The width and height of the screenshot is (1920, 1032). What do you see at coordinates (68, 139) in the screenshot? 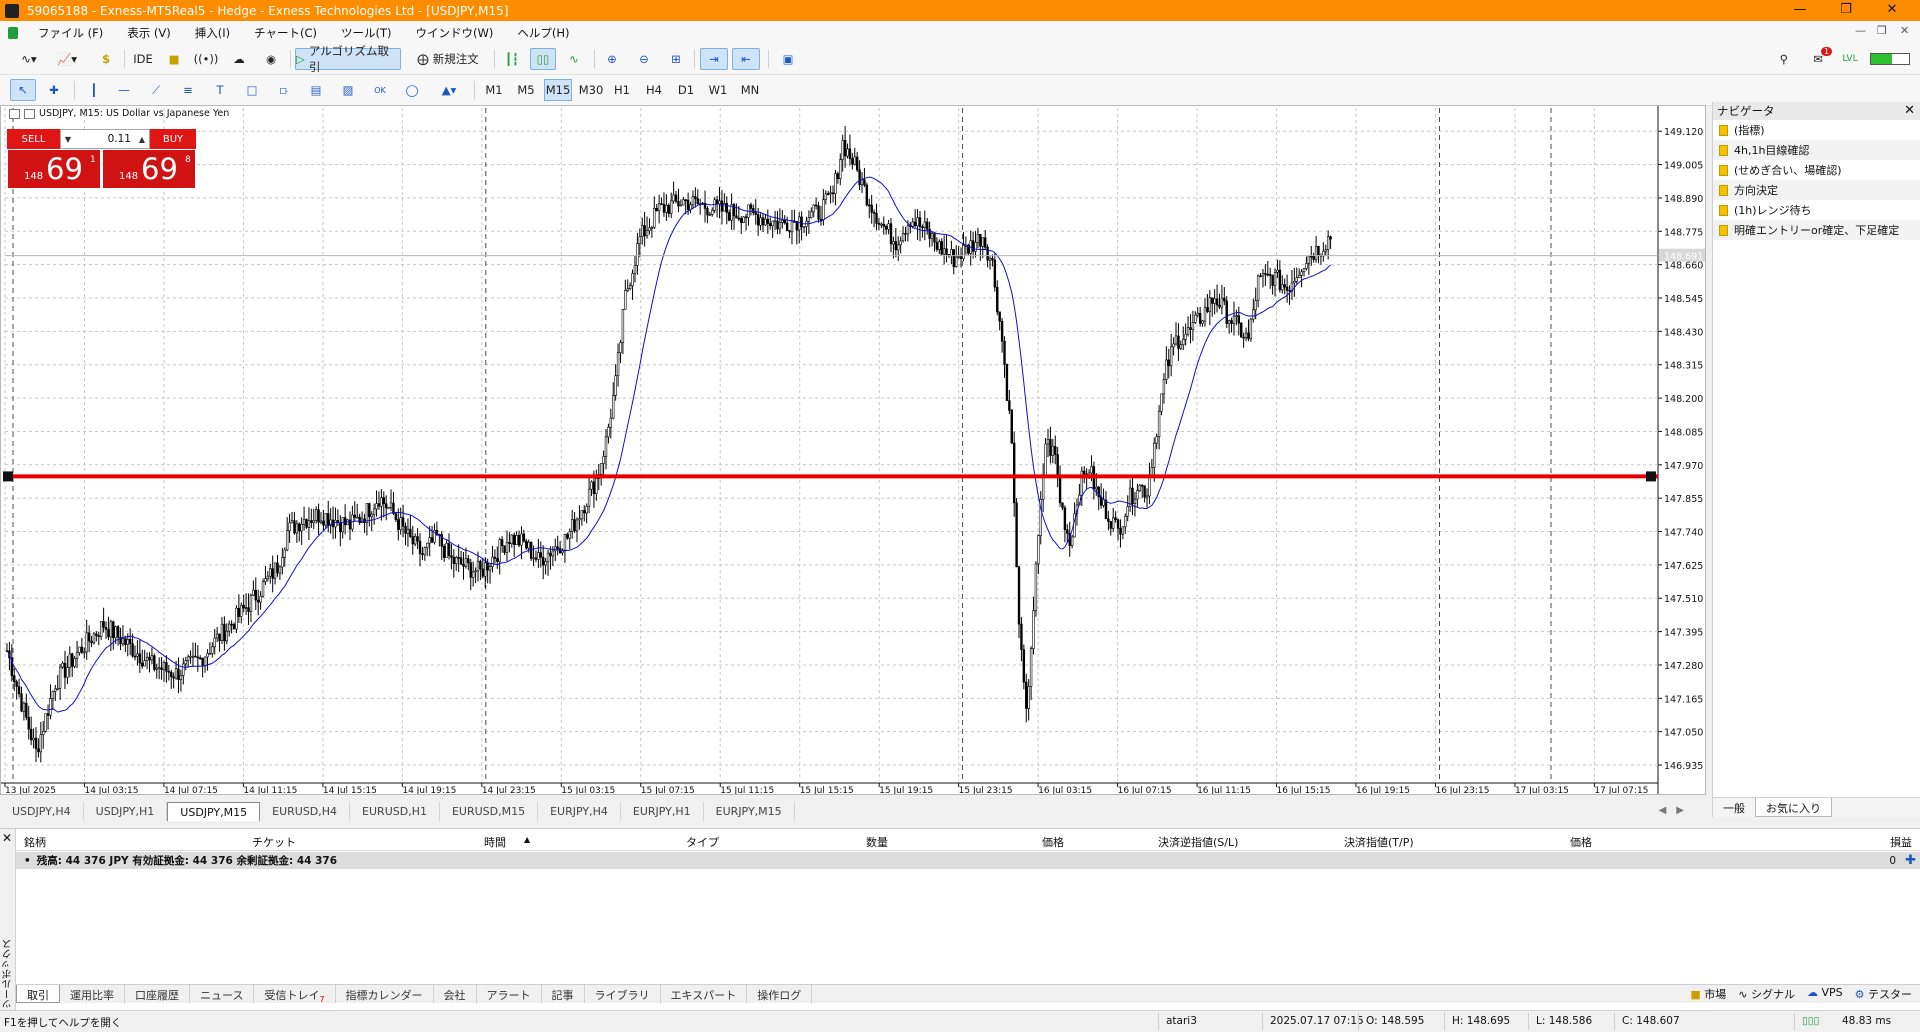
I see `lot-down-icon: ▼` at bounding box center [68, 139].